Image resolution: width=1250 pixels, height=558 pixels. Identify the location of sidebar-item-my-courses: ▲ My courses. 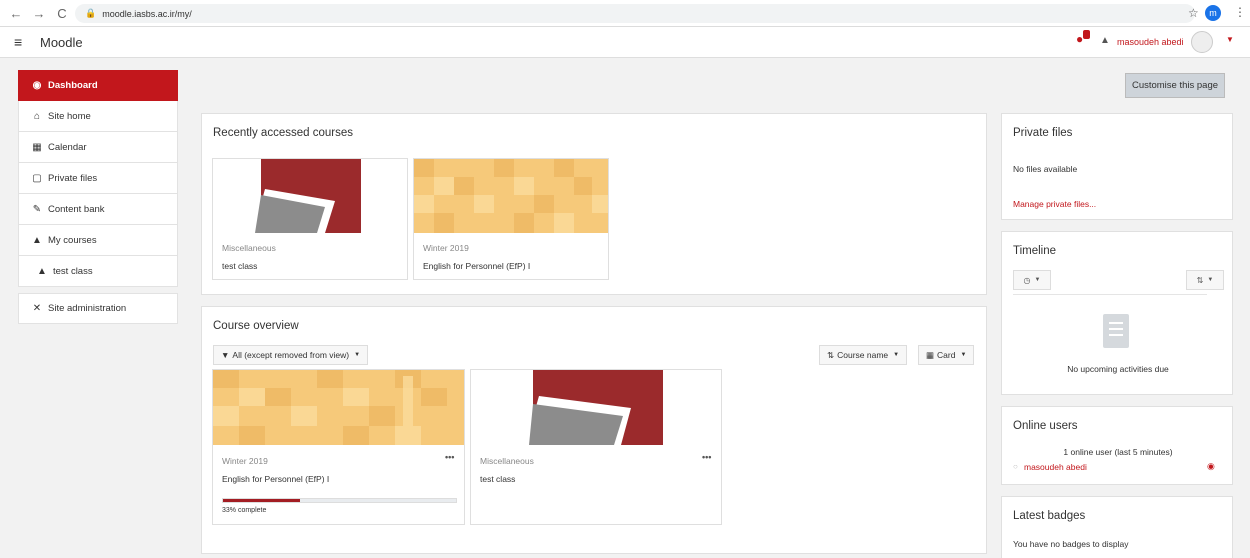
(98, 240).